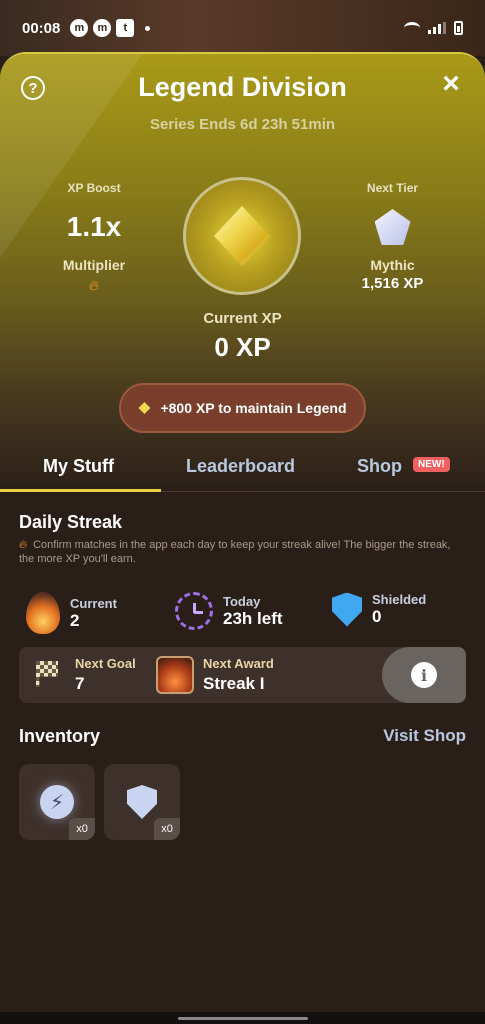 This screenshot has width=485, height=1024. I want to click on streak-goal-card: Next Goal 7 Next Award Streak I i, so click(242, 675).